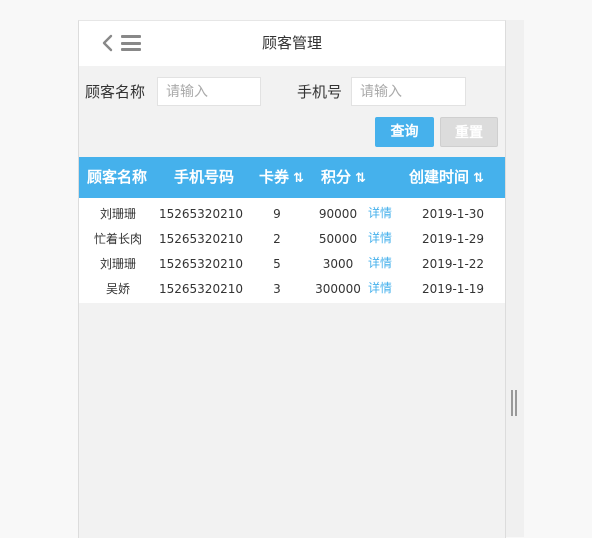 This screenshot has height=538, width=592. I want to click on resize-handle, so click(514, 403).